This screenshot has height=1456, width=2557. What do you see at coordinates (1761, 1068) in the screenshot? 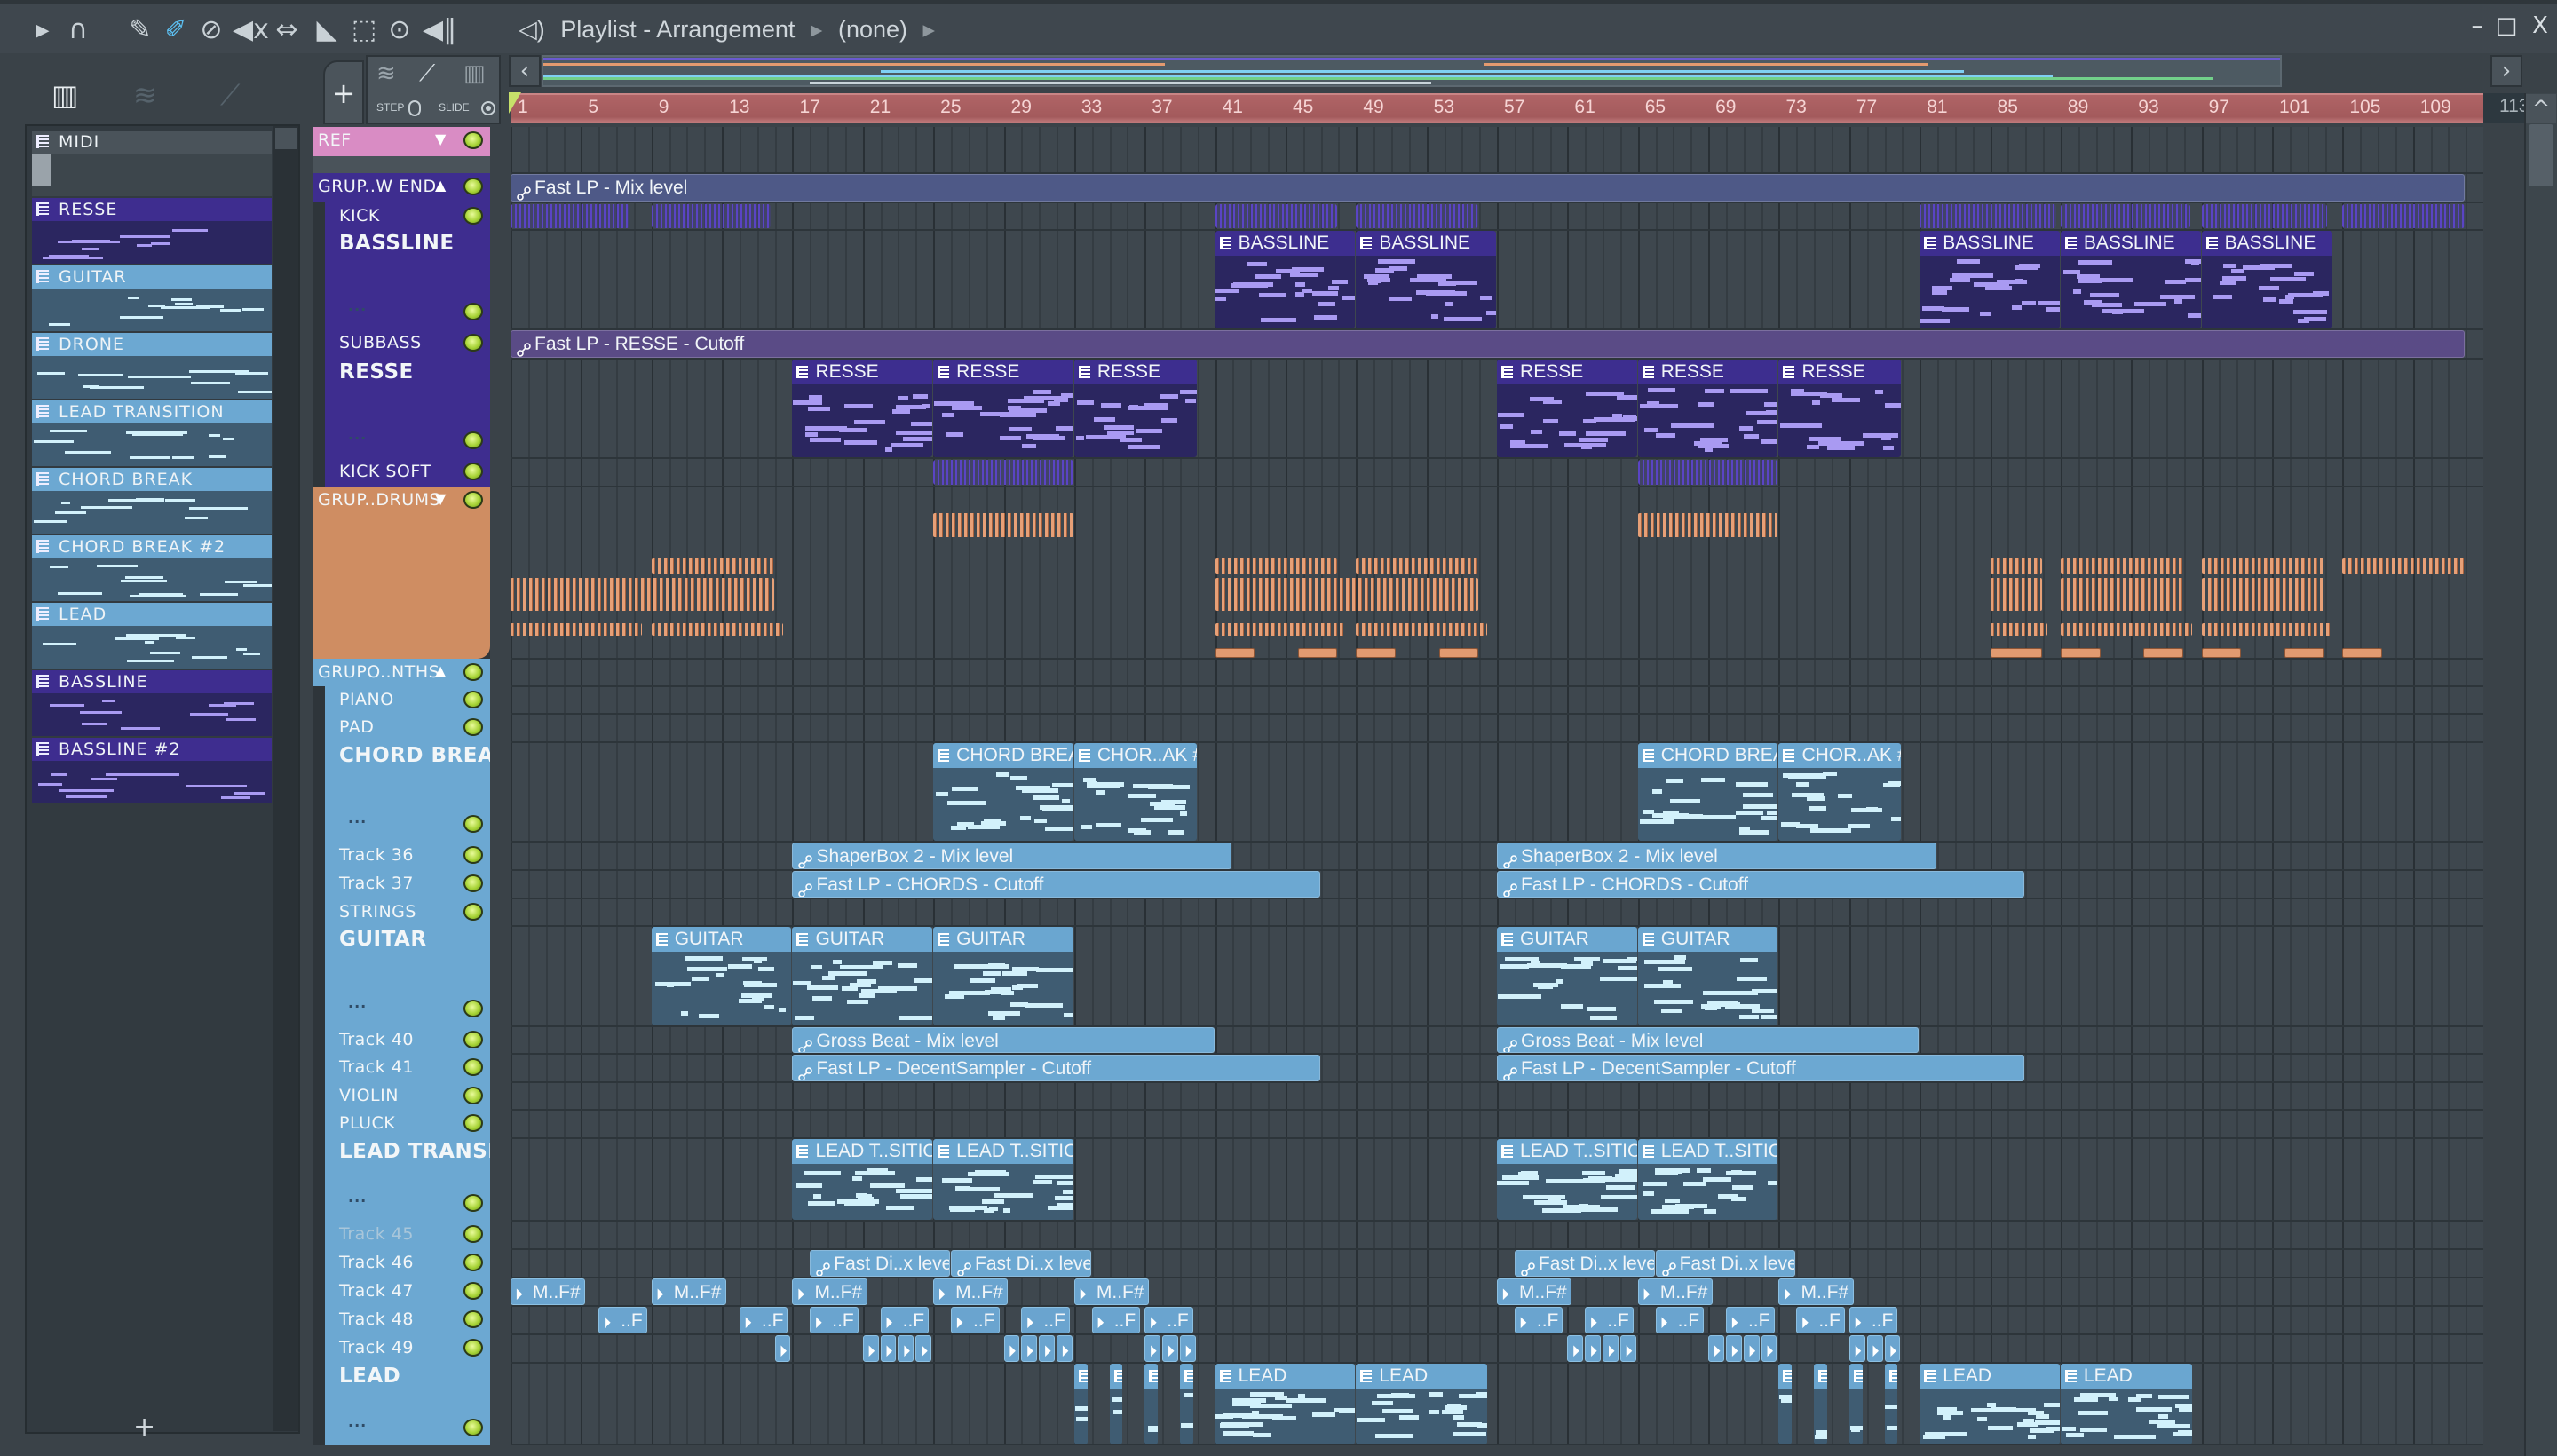
I see `automation-clip: Fast LP - DecentSampler - Cutoff` at bounding box center [1761, 1068].